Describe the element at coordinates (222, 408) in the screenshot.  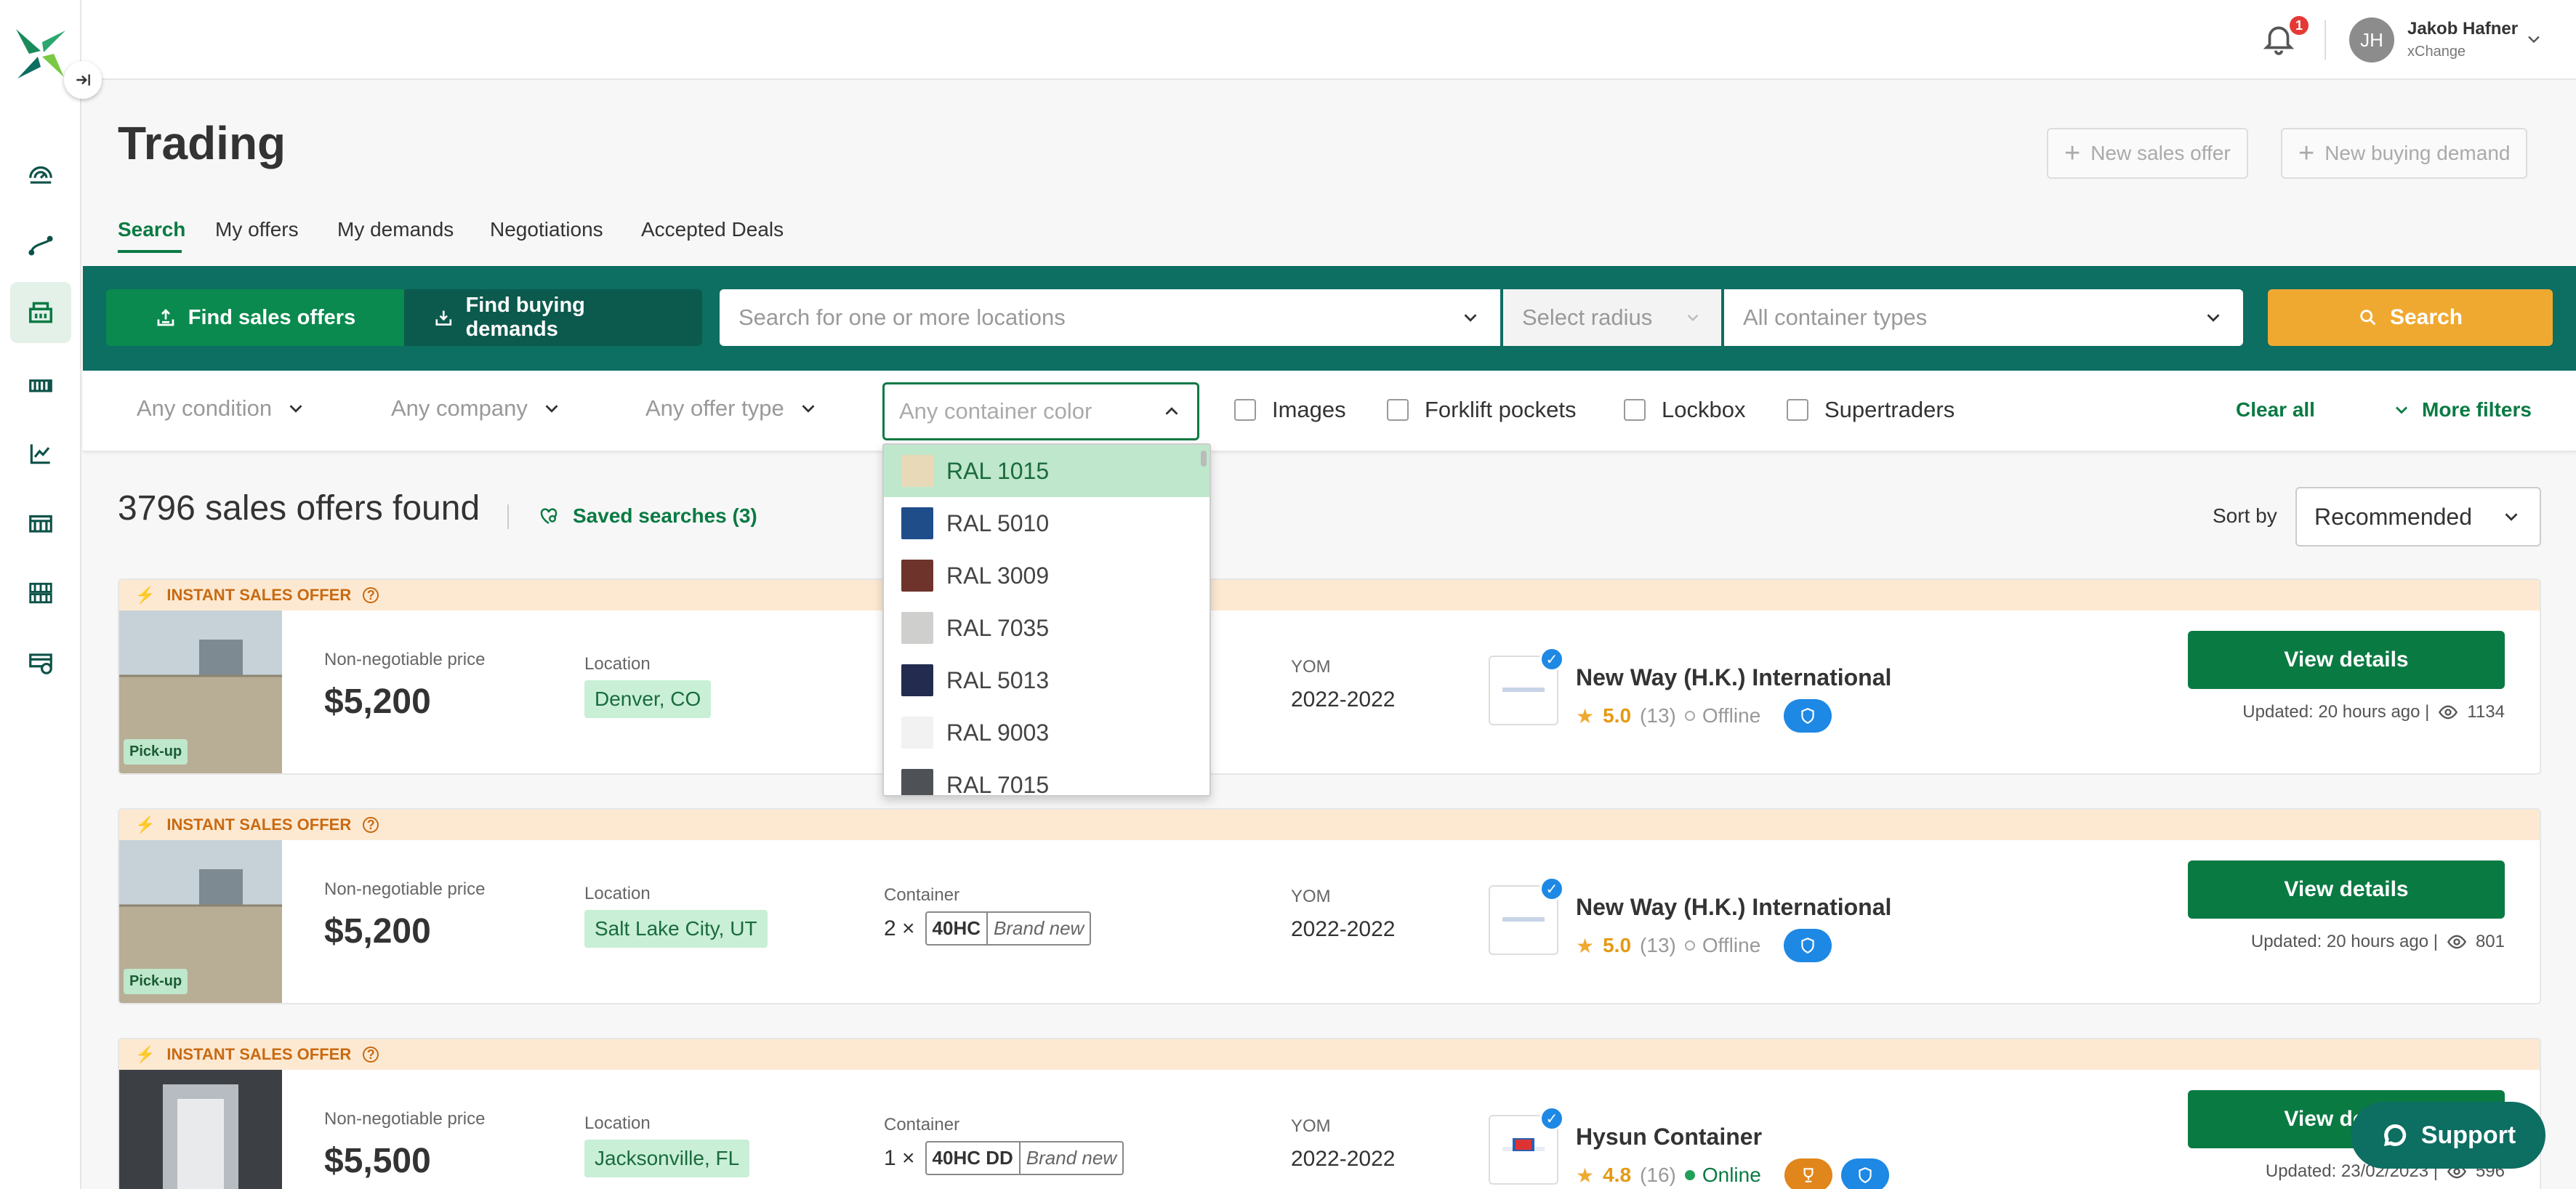
I see `condition-filter: Any condition` at that location.